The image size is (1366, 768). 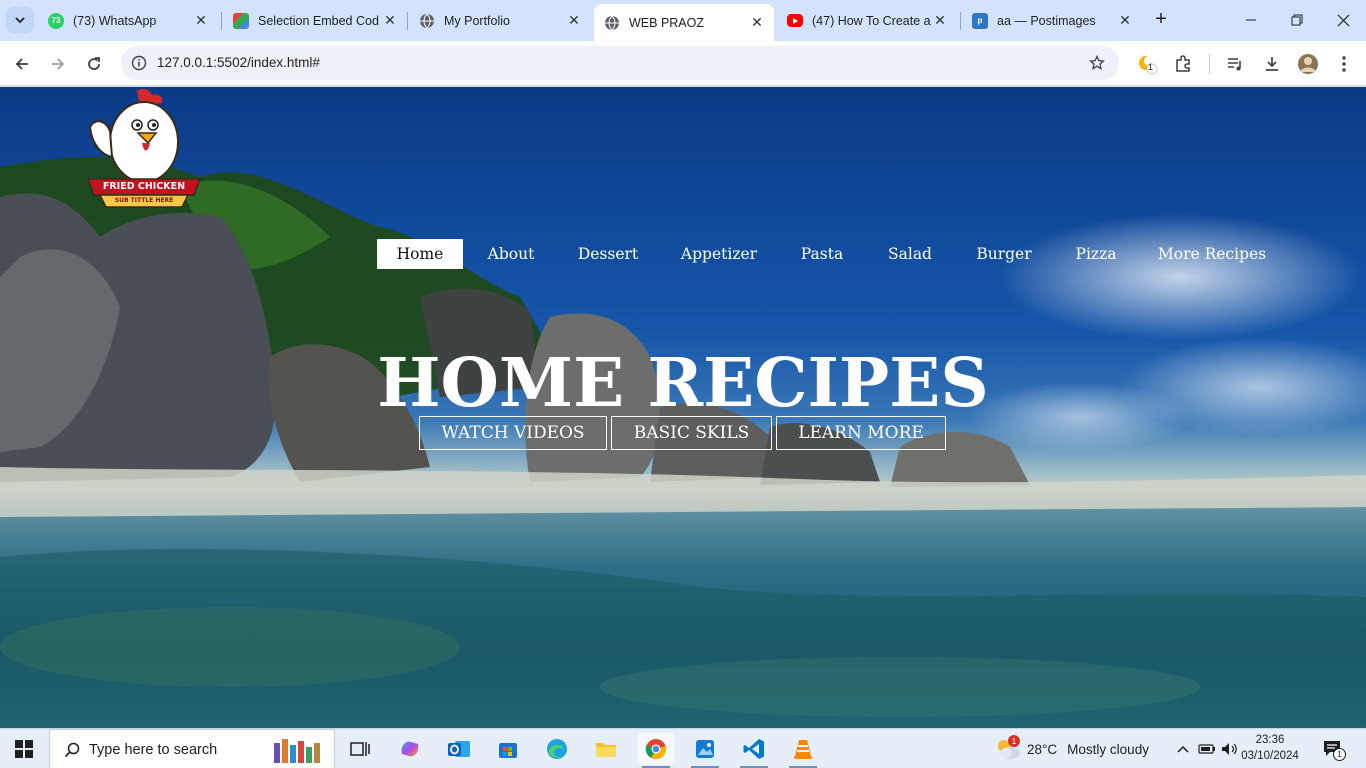 I want to click on weather-widget: 1 28°C Mostly cloudy, so click(x=1071, y=749).